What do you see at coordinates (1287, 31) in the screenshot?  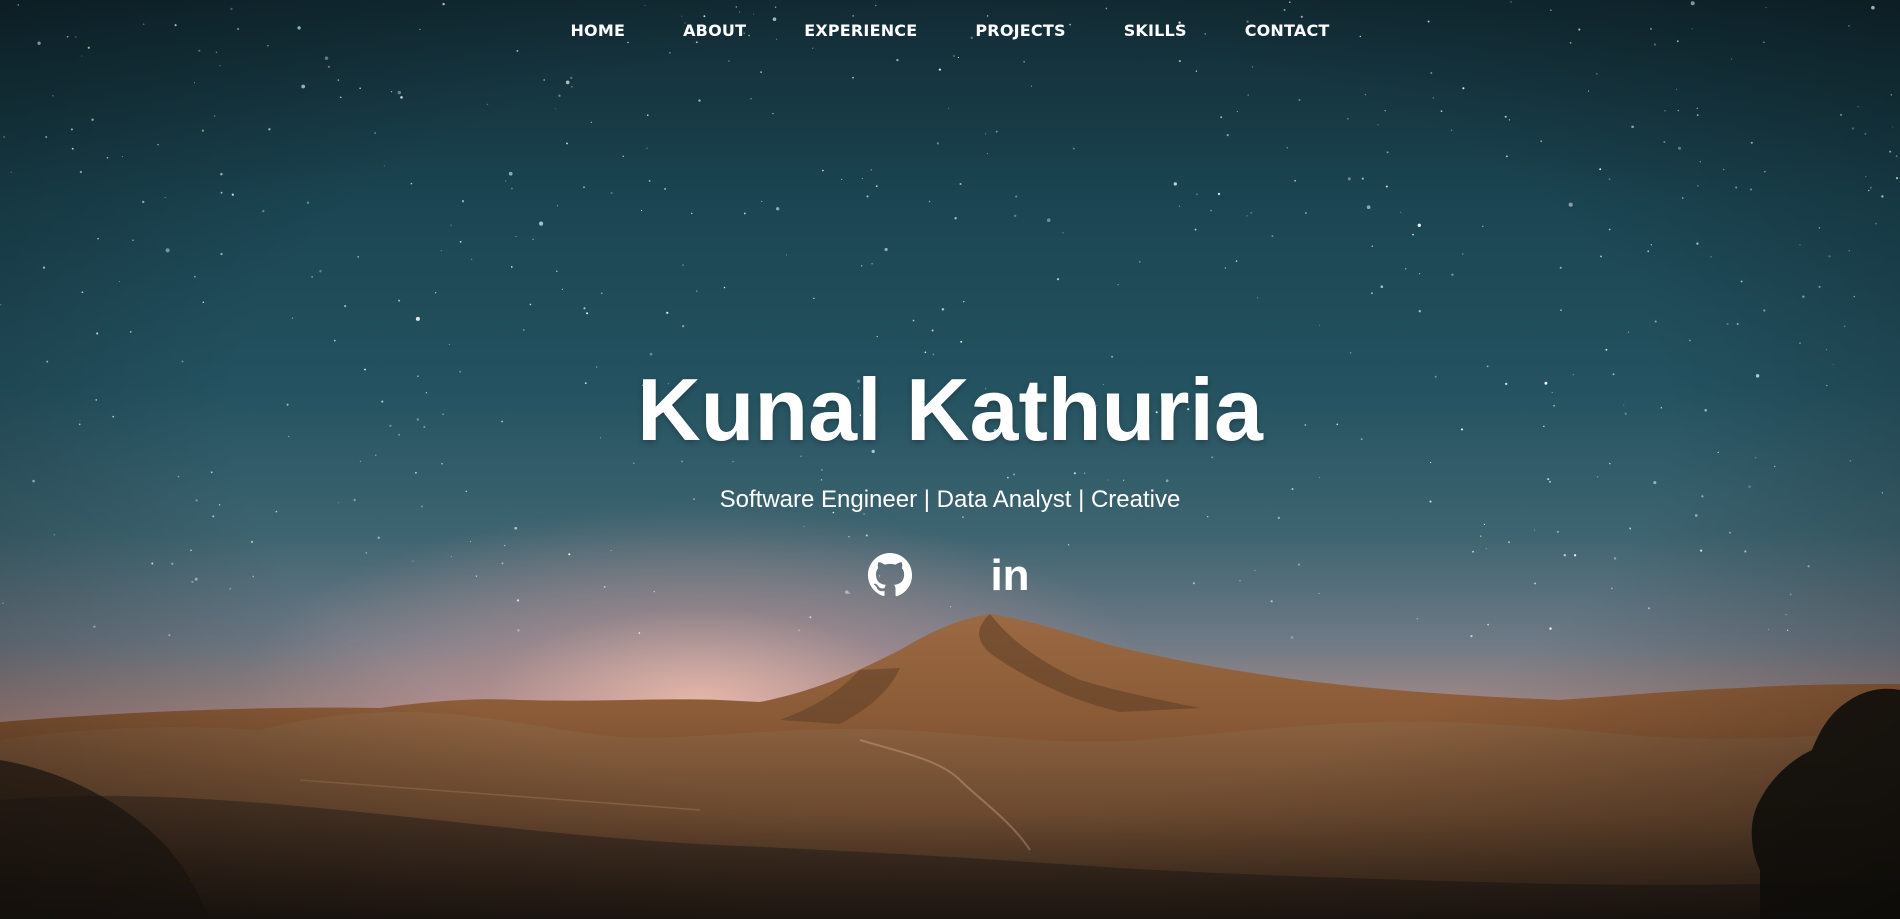 I see `nav-item-contact: CONTACT` at bounding box center [1287, 31].